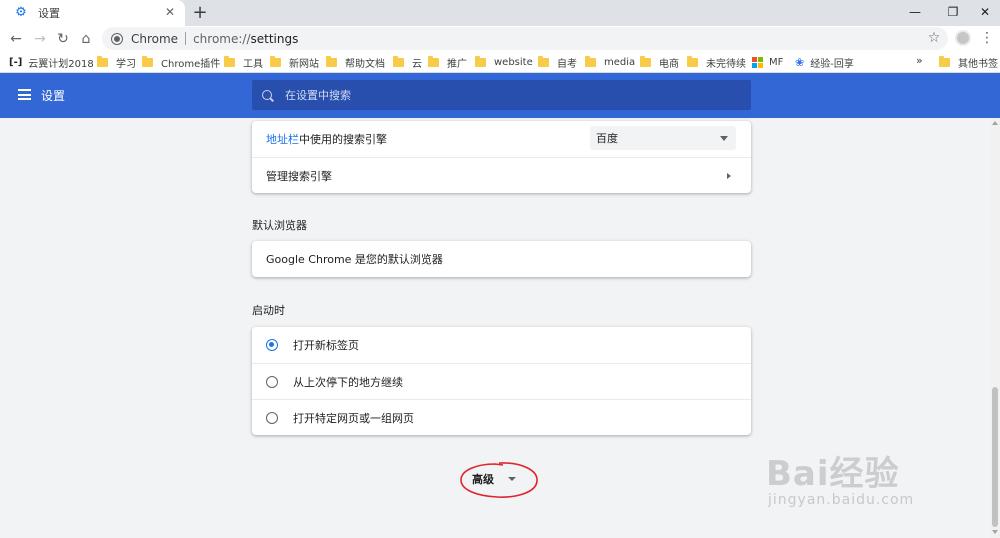 The image size is (1000, 538). What do you see at coordinates (767, 62) in the screenshot?
I see `bookmark-item: MF` at bounding box center [767, 62].